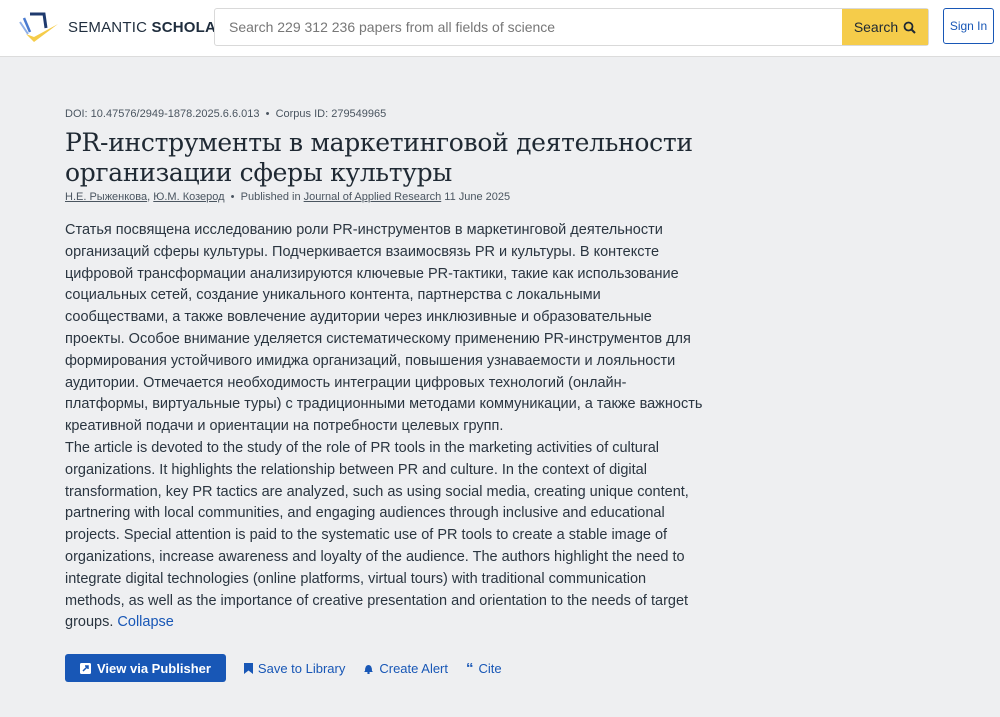 The height and width of the screenshot is (717, 1000). Describe the element at coordinates (909, 27) in the screenshot. I see `search-icon` at that location.